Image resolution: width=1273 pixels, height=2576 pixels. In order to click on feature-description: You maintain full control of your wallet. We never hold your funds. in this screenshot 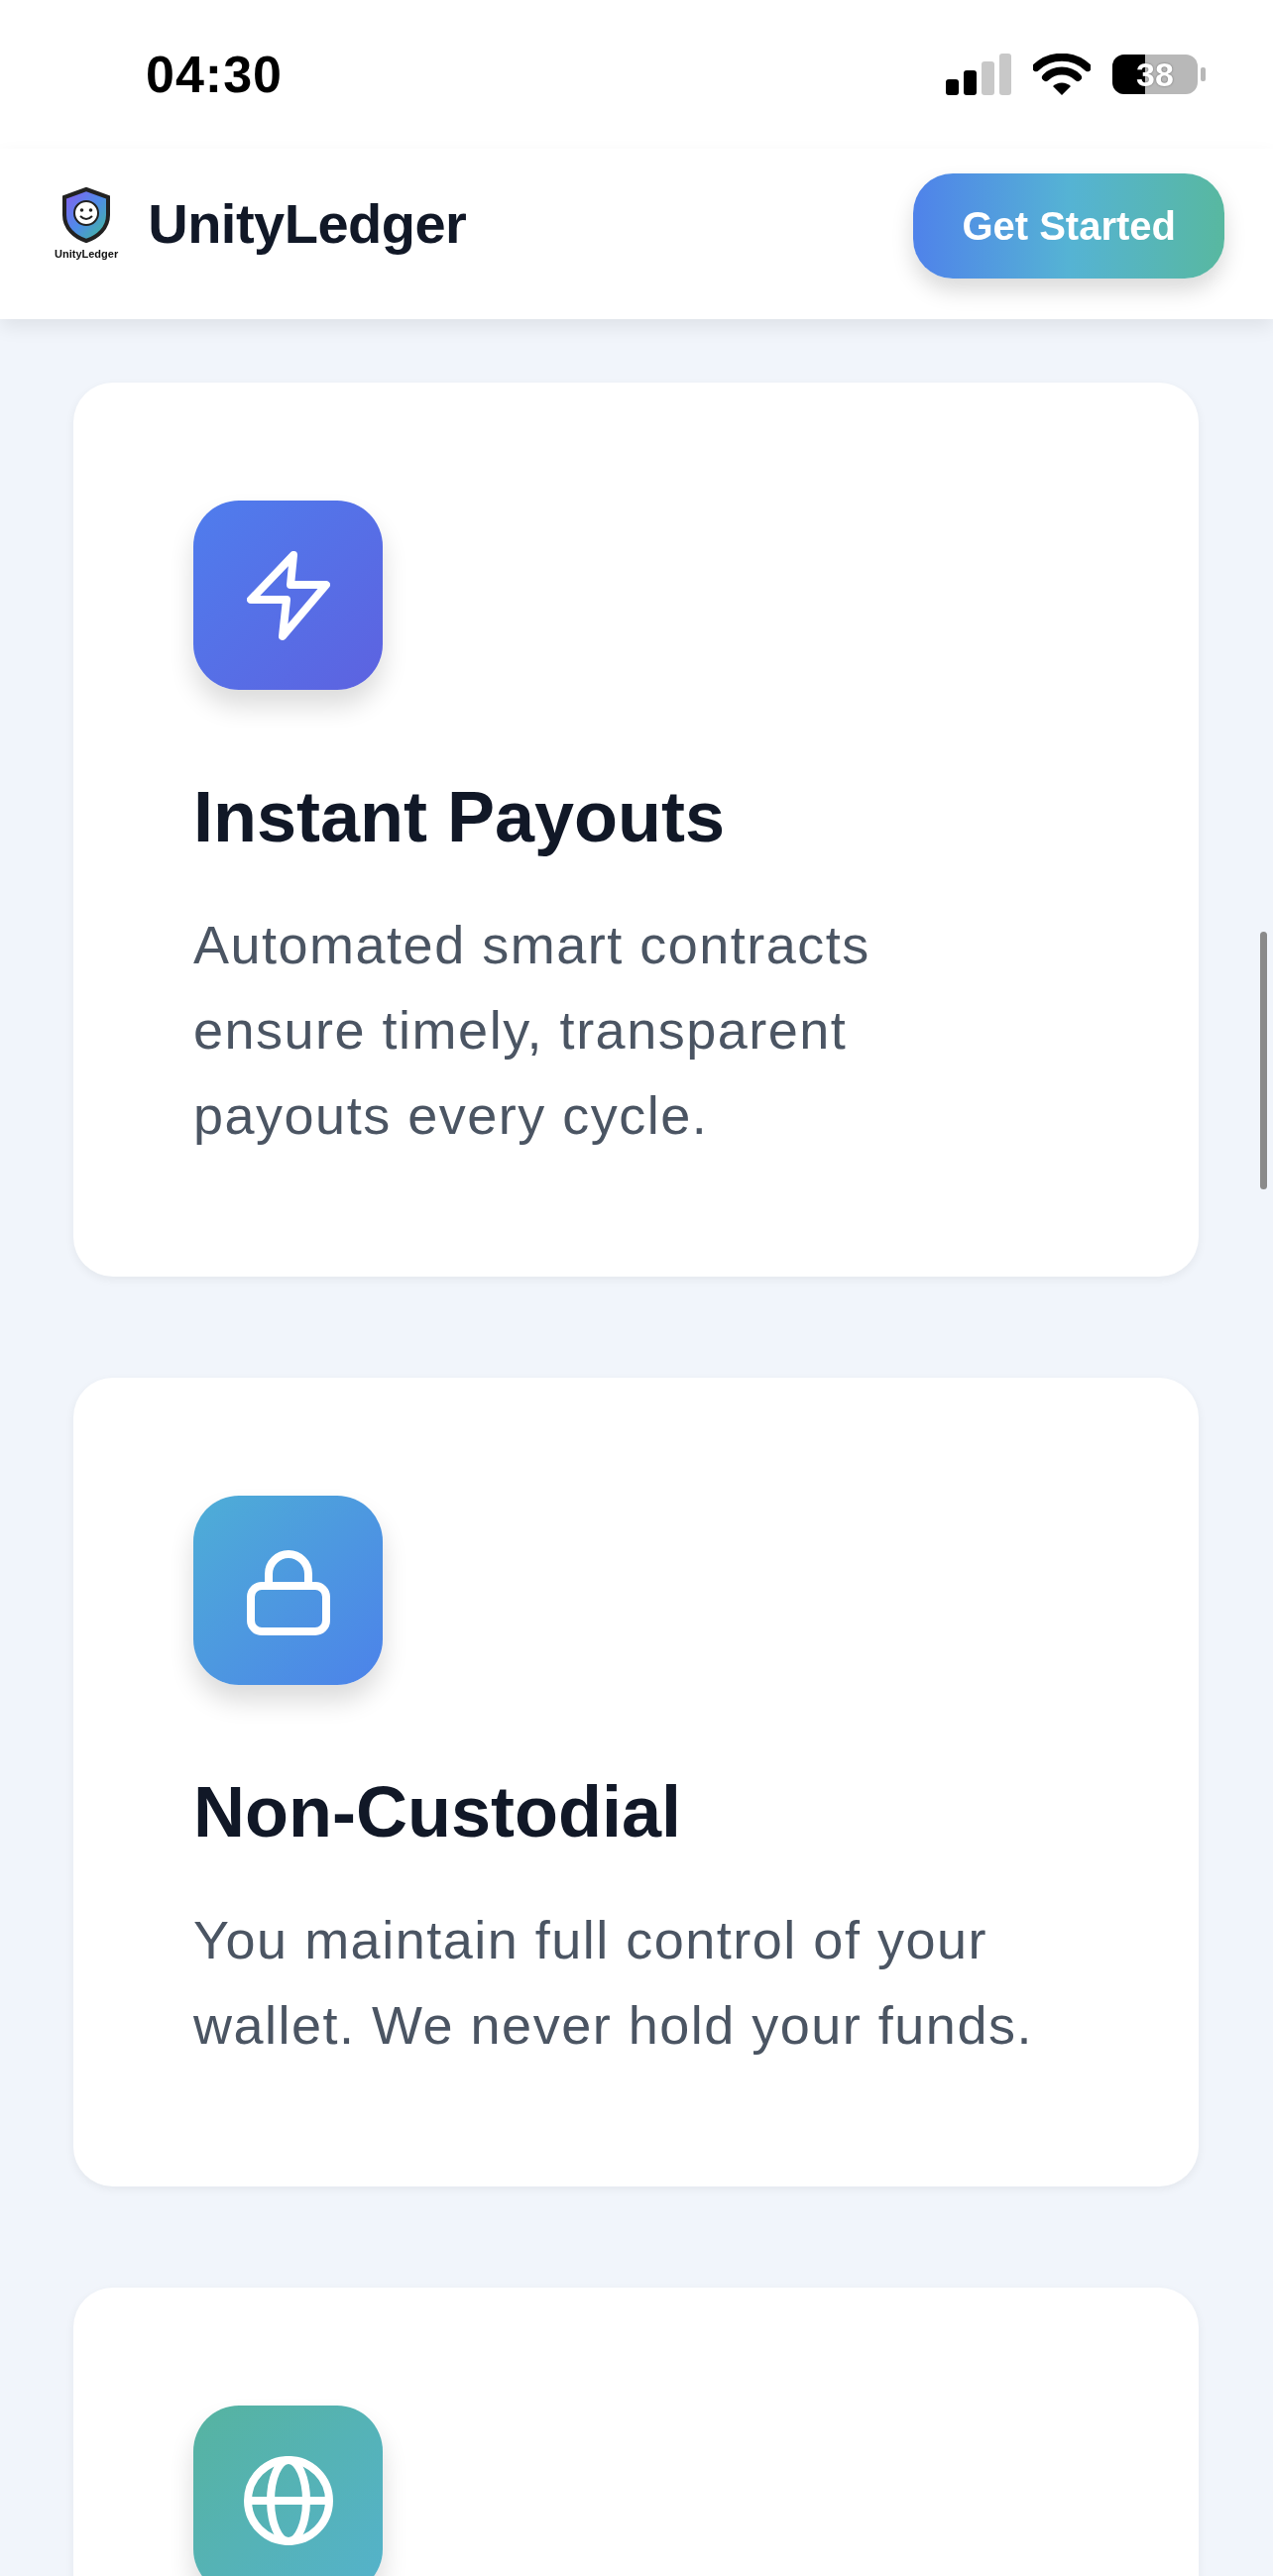, I will do `click(613, 1983)`.